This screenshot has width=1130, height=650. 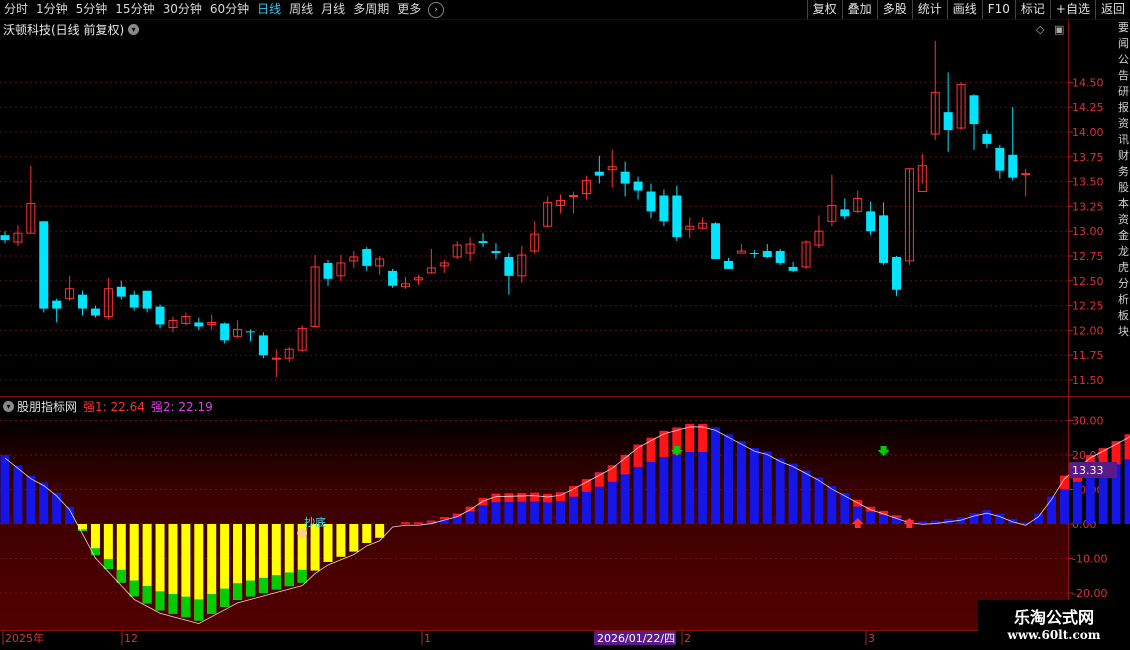 I want to click on bottom-signal-icon, so click(x=302, y=533).